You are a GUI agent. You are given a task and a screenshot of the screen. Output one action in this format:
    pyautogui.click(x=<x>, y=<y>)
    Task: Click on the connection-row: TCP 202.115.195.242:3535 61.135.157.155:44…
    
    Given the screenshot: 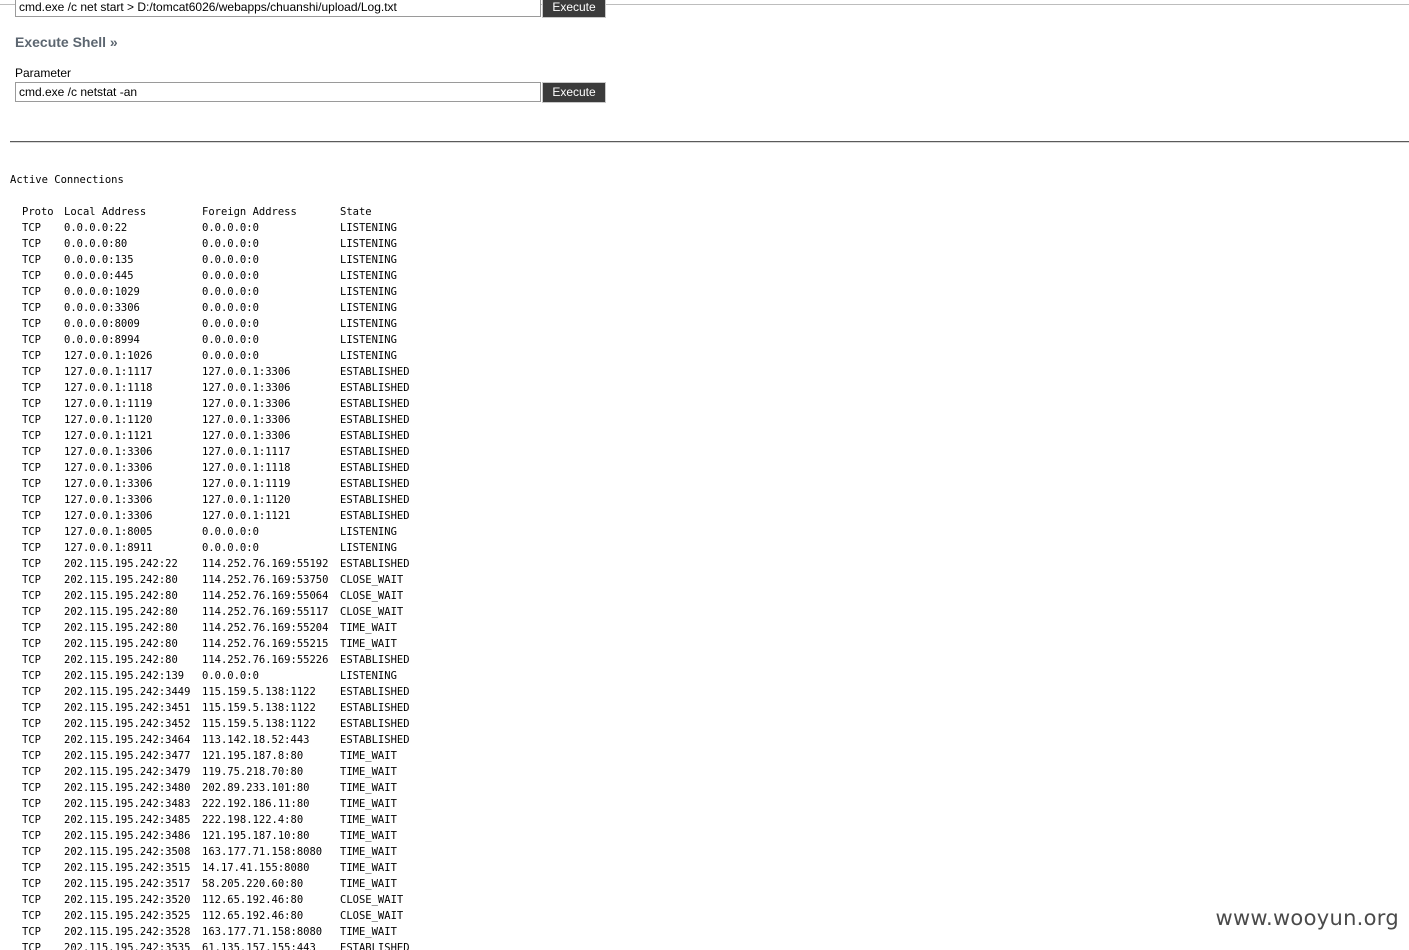 What is the action you would take?
    pyautogui.click(x=235, y=945)
    